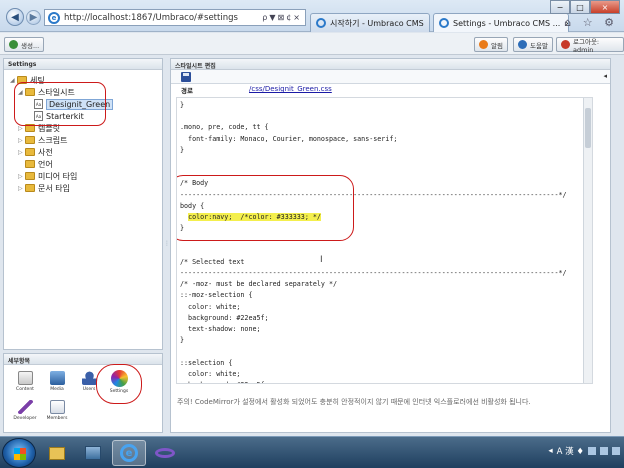 This screenshot has width=624, height=468. Describe the element at coordinates (25, 410) in the screenshot. I see `section-developer: Developer` at that location.